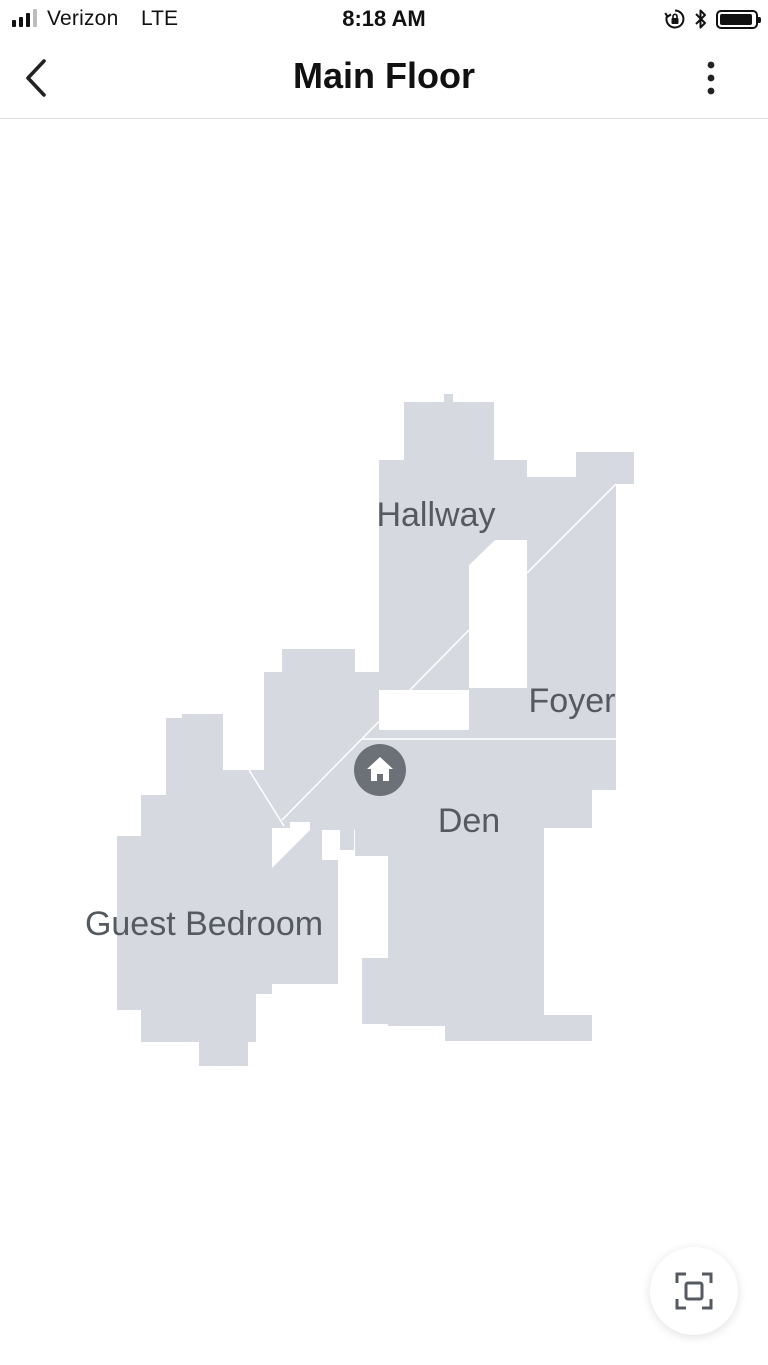  What do you see at coordinates (674, 19) in the screenshot?
I see `orientation-lock-icon` at bounding box center [674, 19].